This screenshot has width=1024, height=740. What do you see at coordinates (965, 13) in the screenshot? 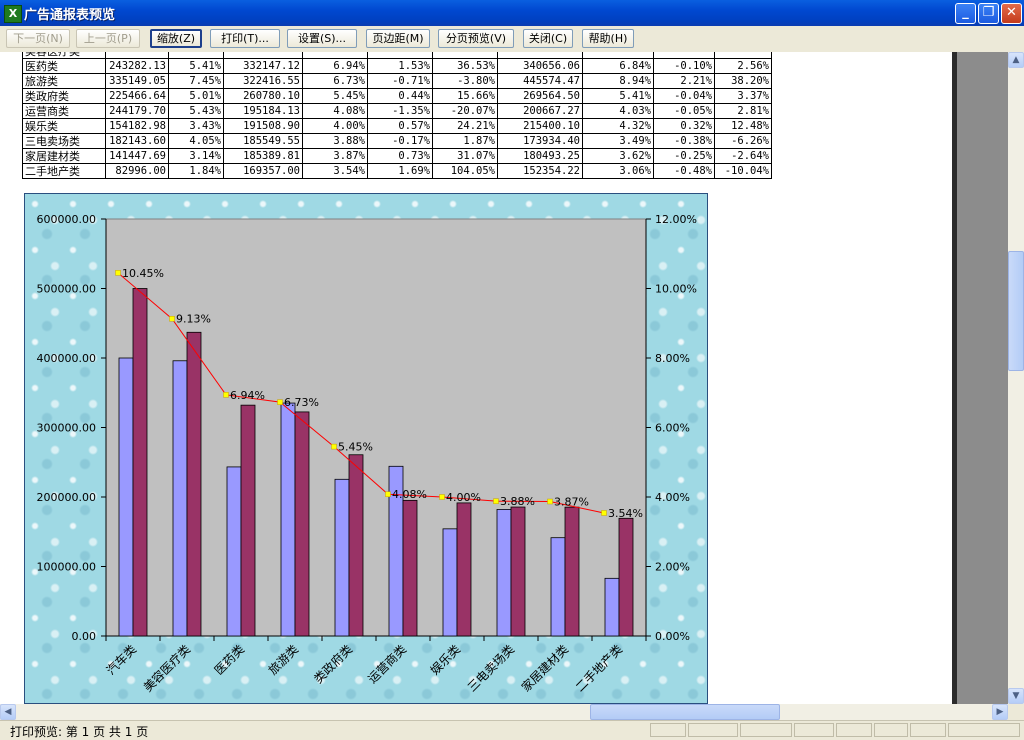
I see `minimize-button: _` at bounding box center [965, 13].